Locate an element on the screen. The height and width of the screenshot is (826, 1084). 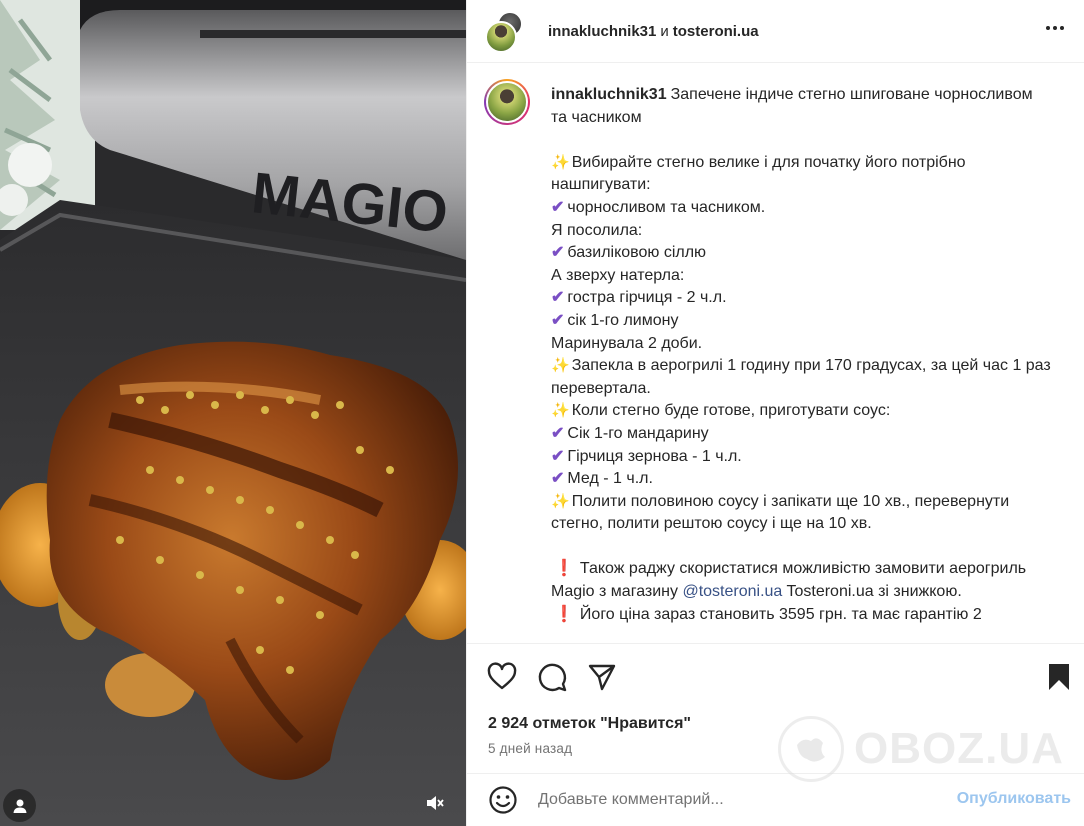
caption-line-text: чорносливом та часником. is located at coordinates (666, 207).